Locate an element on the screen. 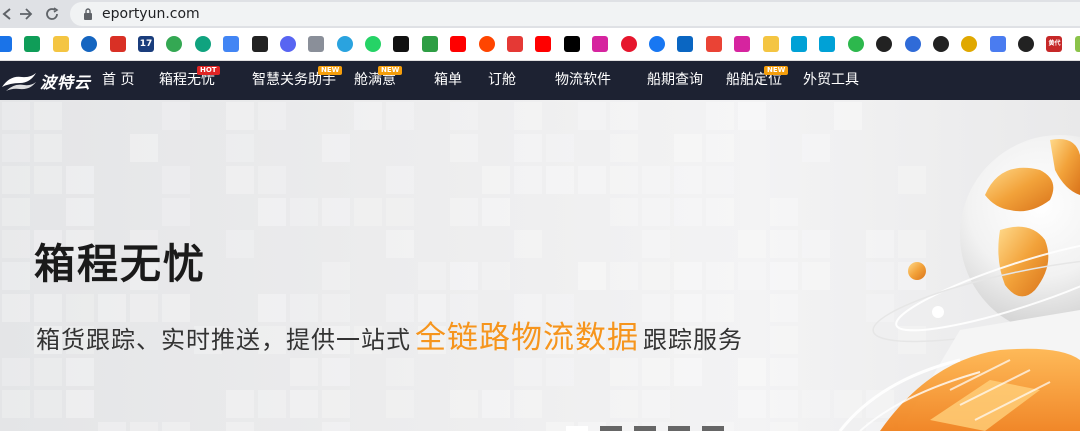 The width and height of the screenshot is (1080, 431). nav-item-label: 外贸工具 is located at coordinates (831, 80).